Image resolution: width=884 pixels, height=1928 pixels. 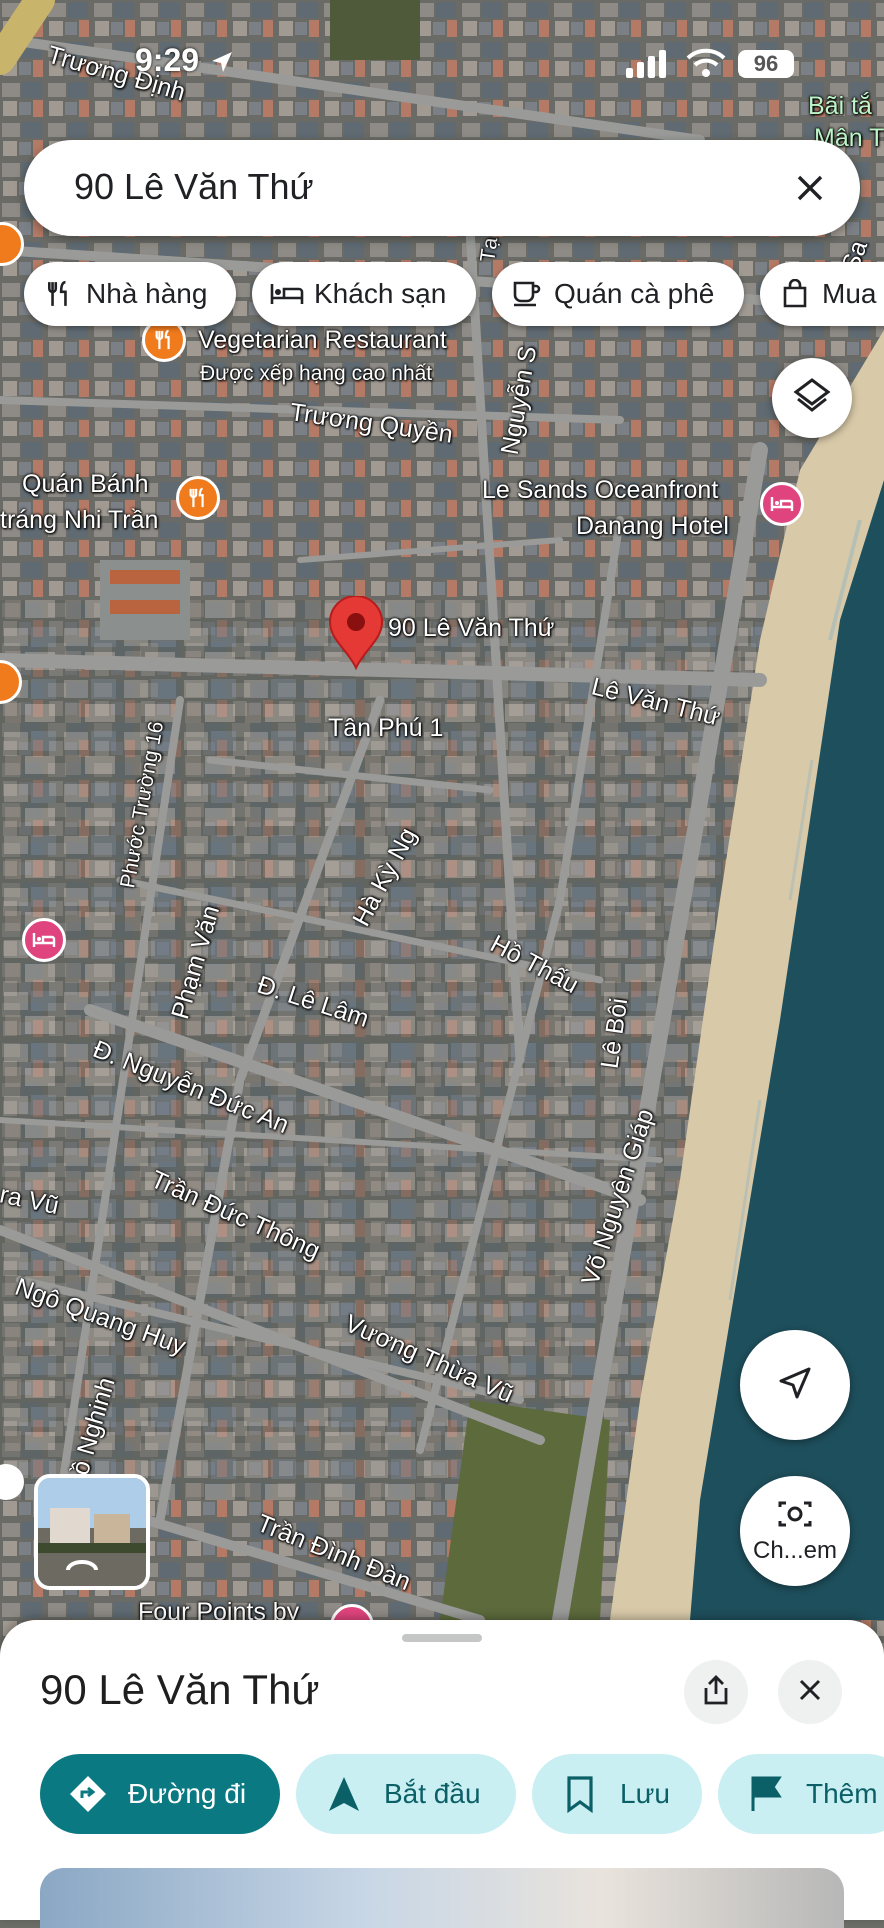 I want to click on chip-cafes: Quán cà phê, so click(x=618, y=294).